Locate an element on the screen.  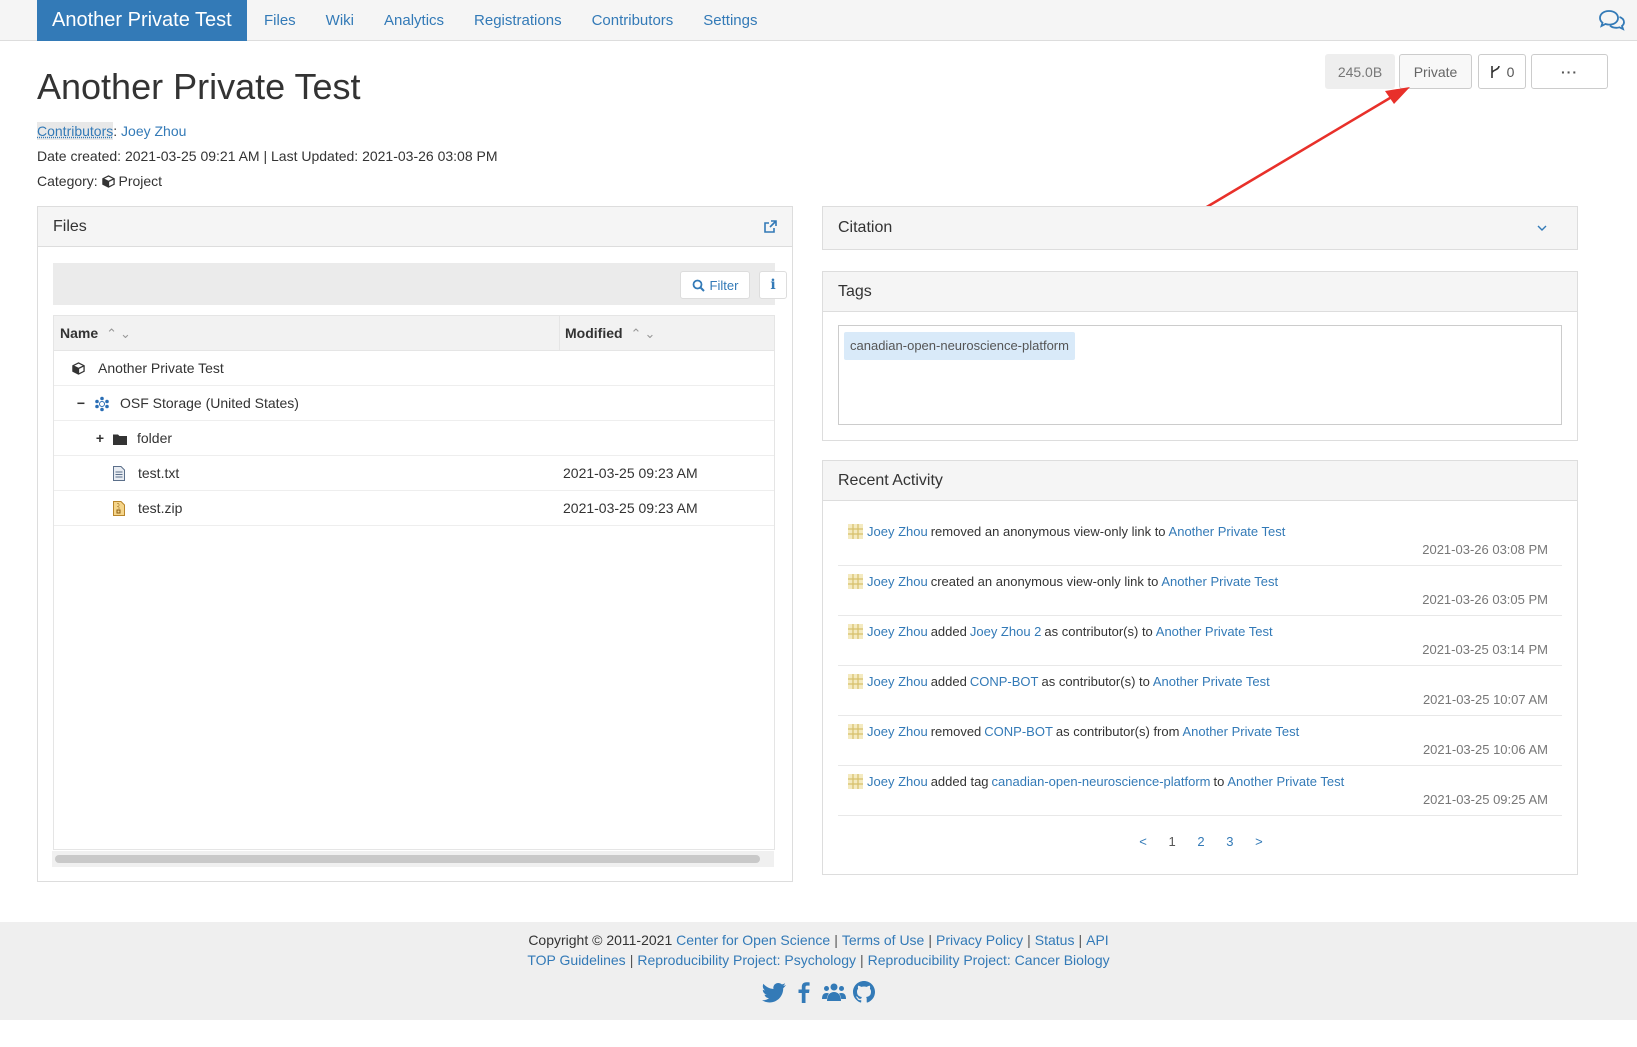
github-icon is located at coordinates (864, 992).